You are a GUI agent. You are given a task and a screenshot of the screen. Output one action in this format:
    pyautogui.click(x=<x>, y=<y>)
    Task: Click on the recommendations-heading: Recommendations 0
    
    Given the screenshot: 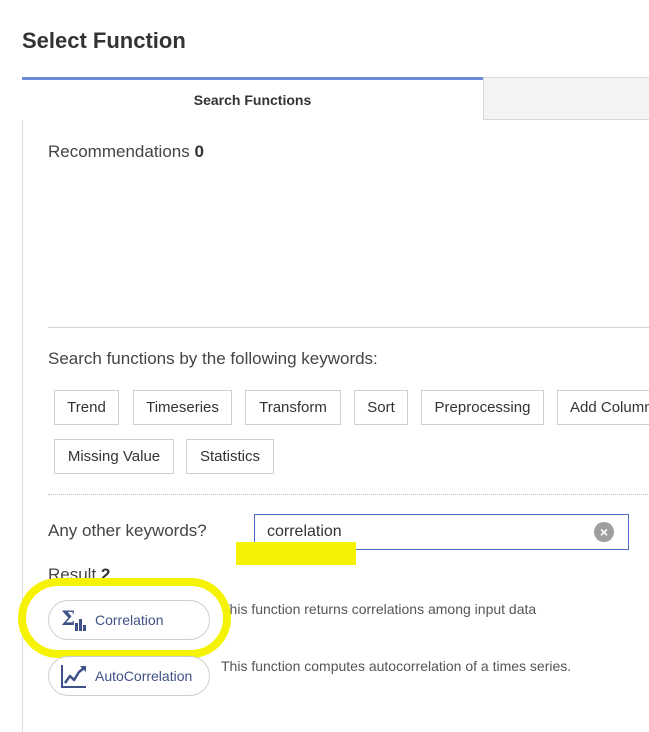 What is the action you would take?
    pyautogui.click(x=126, y=152)
    